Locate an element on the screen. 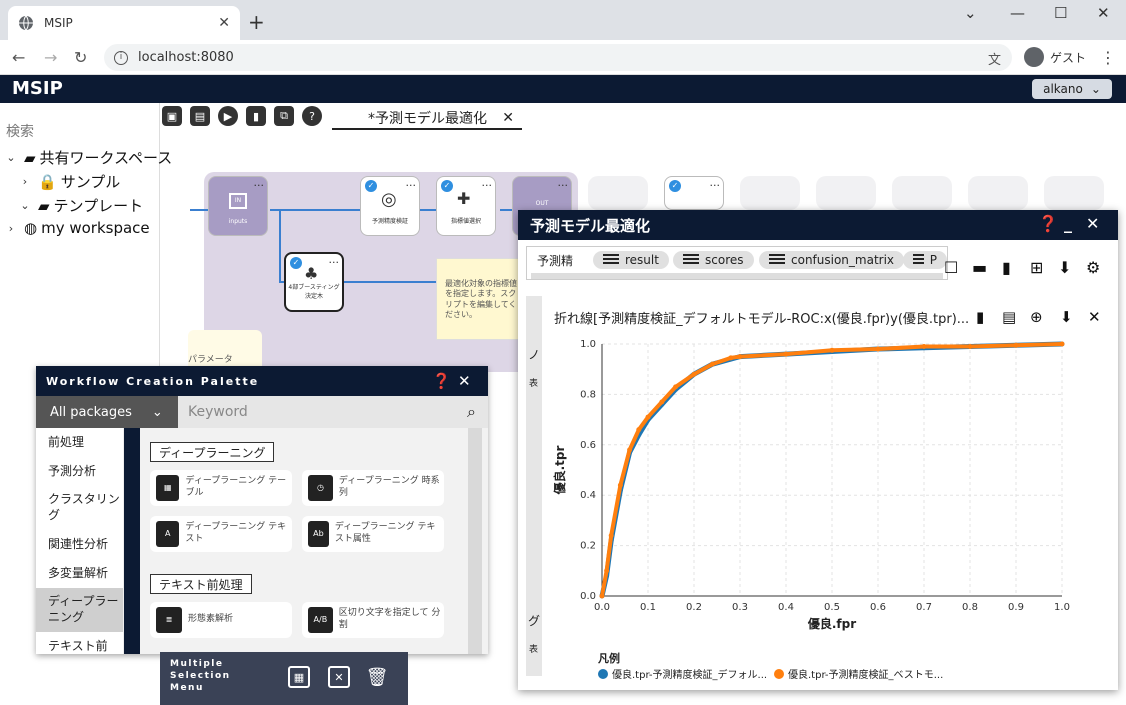  palette-item: ◷ ディープラーニング 時系列 is located at coordinates (373, 488).